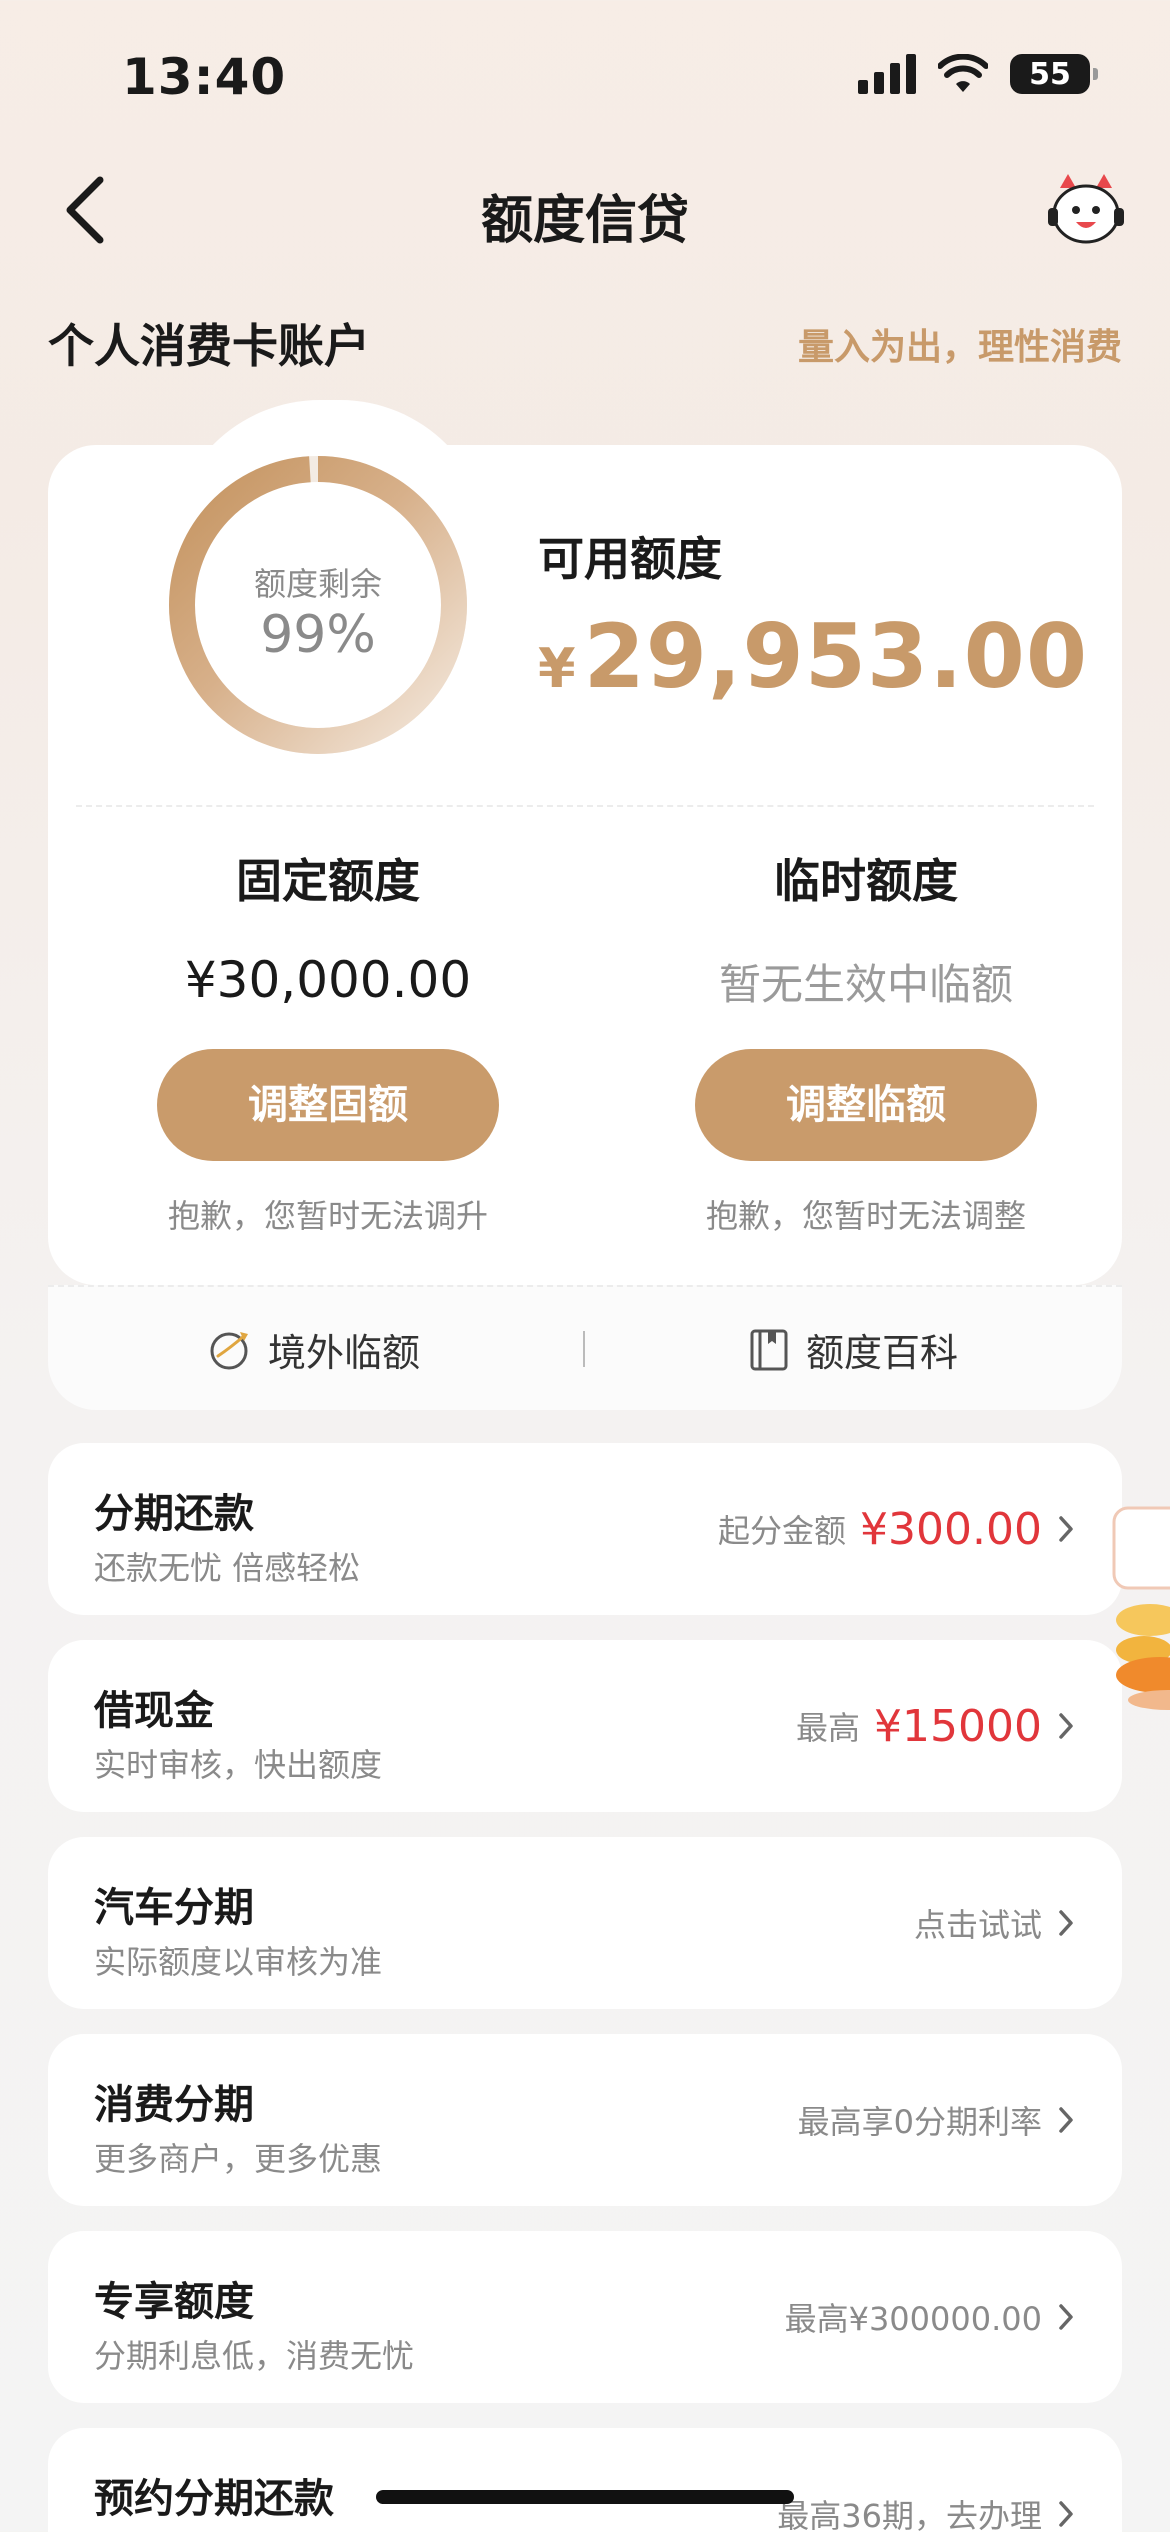 This screenshot has height=2532, width=1170. I want to click on status-time: 13:40, so click(204, 77).